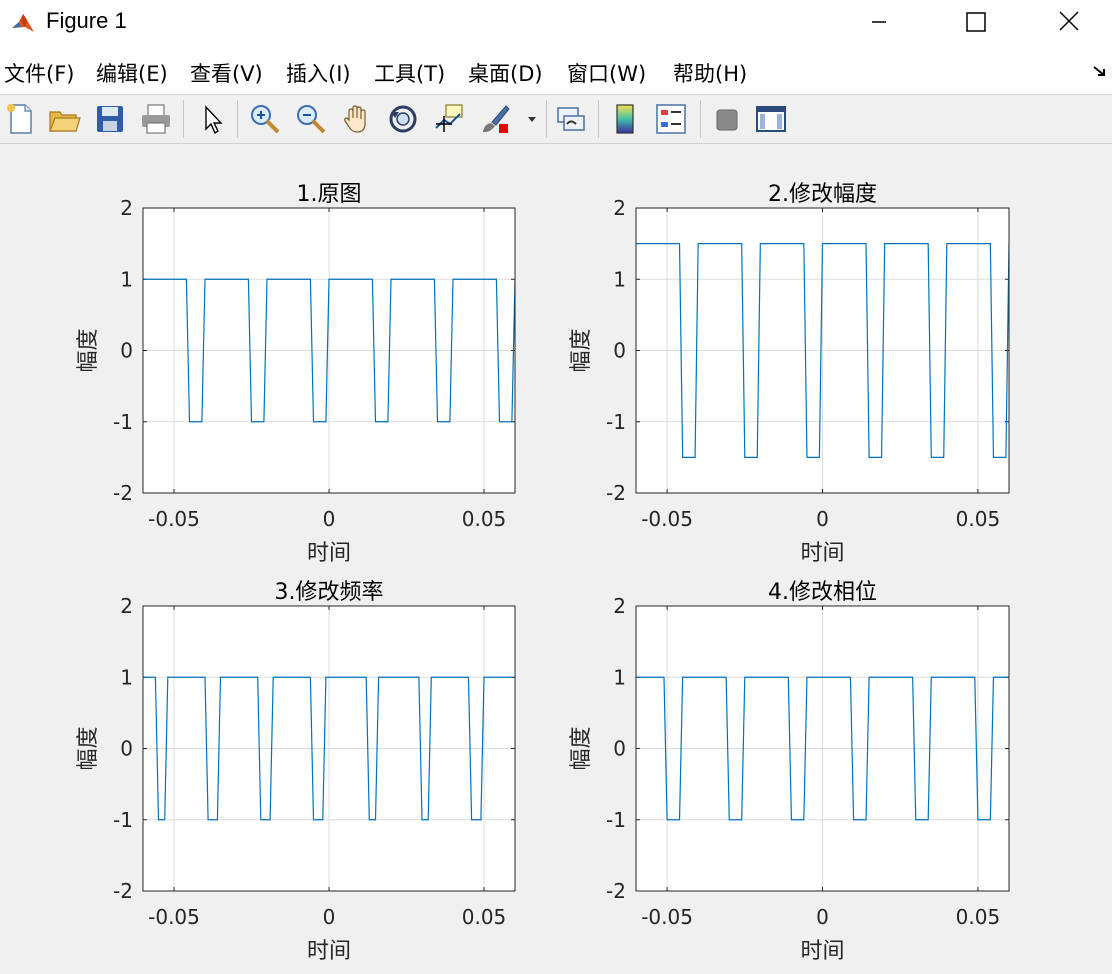 The width and height of the screenshot is (1112, 974). Describe the element at coordinates (64, 119) in the screenshot. I see `open-file-icon` at that location.